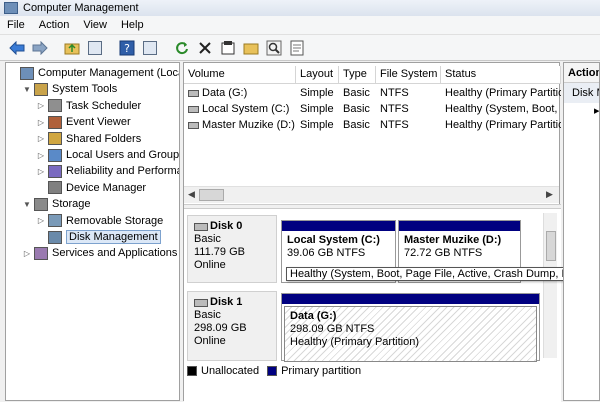 The width and height of the screenshot is (600, 402). What do you see at coordinates (371, 194) in the screenshot?
I see `horizontal-scrollbar: ◀ ▶` at bounding box center [371, 194].